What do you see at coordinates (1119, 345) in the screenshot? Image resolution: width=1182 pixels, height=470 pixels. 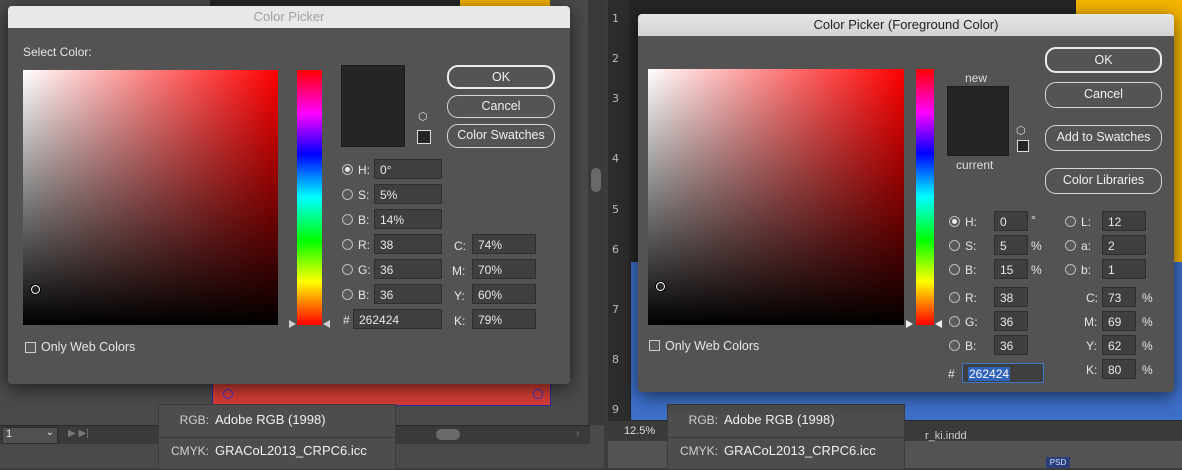 I see `field-y: 62` at bounding box center [1119, 345].